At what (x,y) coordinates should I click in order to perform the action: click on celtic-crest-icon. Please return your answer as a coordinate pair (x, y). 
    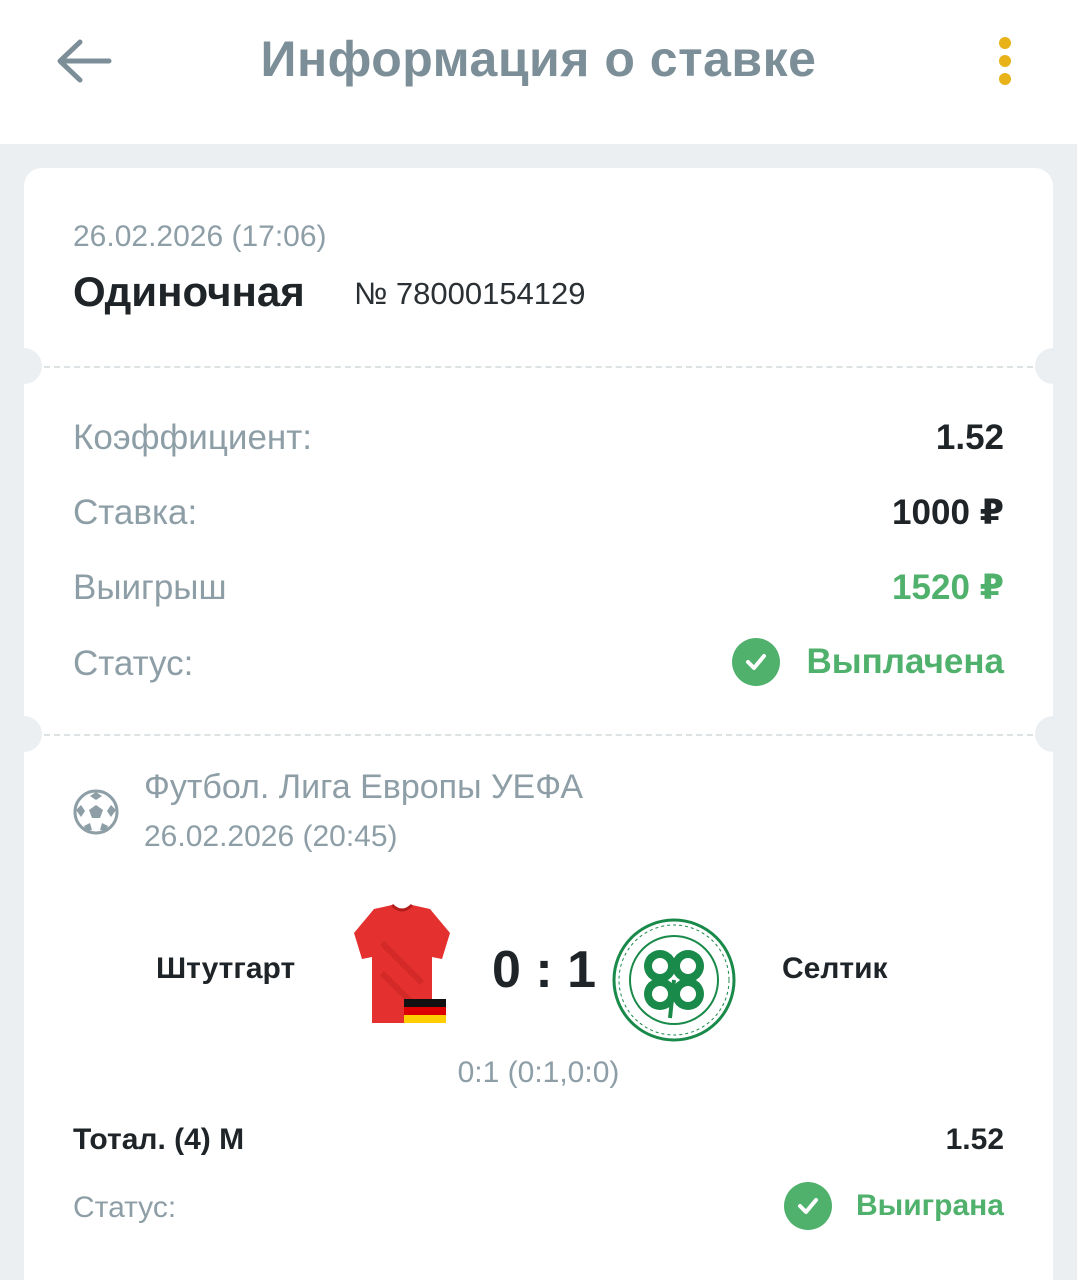
    Looking at the image, I should click on (674, 980).